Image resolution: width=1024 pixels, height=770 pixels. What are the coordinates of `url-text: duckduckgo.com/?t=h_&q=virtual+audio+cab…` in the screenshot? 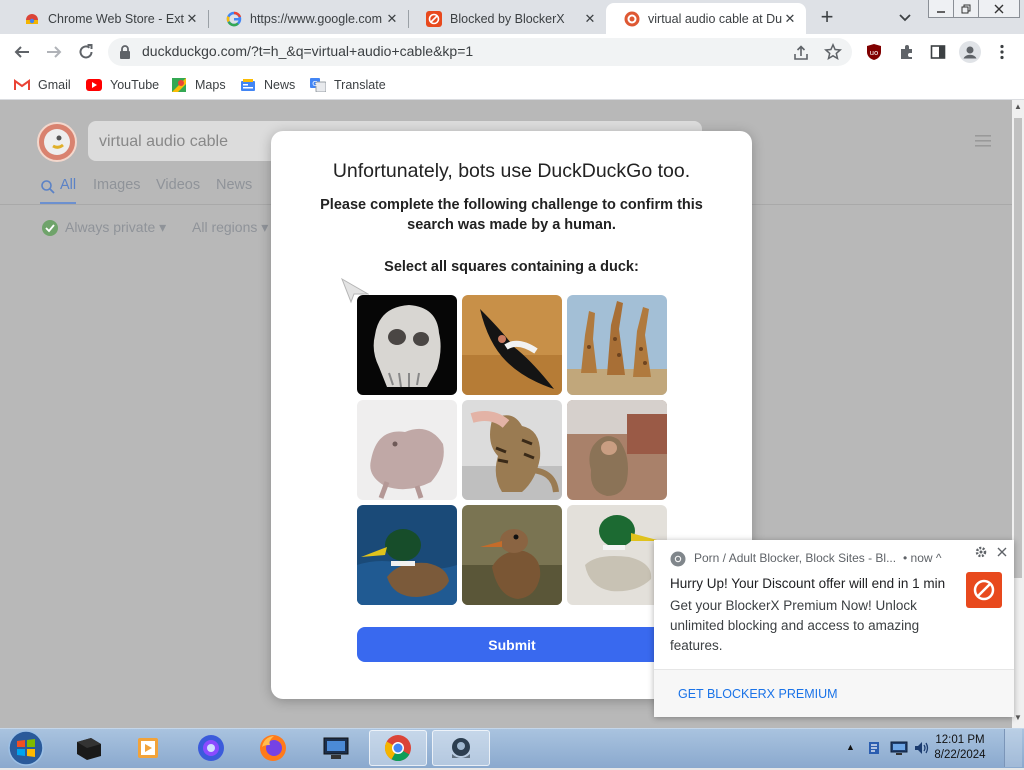 It's located at (307, 51).